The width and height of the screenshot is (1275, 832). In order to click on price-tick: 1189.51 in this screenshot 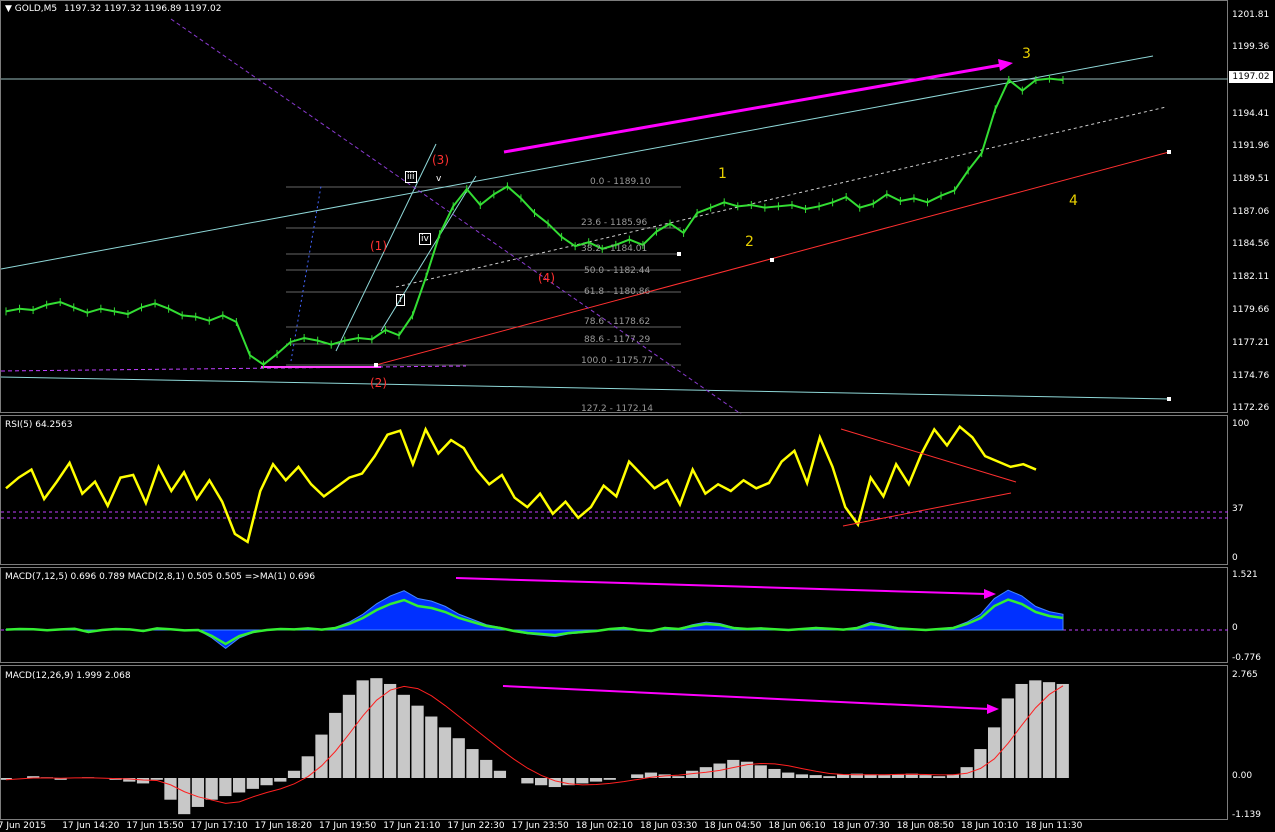, I will do `click(1251, 179)`.